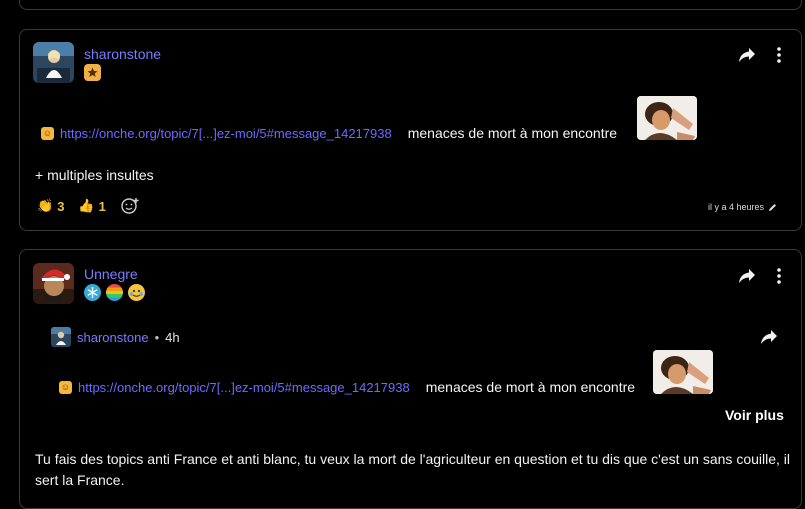  Describe the element at coordinates (111, 274) in the screenshot. I see `username: Unnegre` at that location.